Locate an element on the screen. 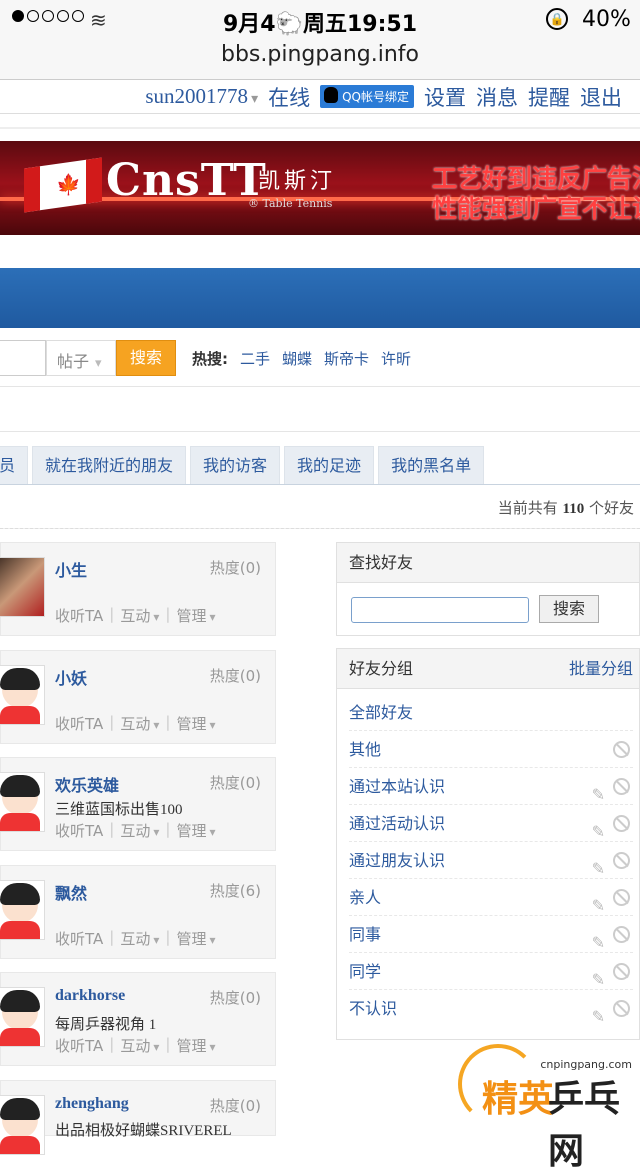  qq-bind-button: QQ帐号绑定 is located at coordinates (367, 96).